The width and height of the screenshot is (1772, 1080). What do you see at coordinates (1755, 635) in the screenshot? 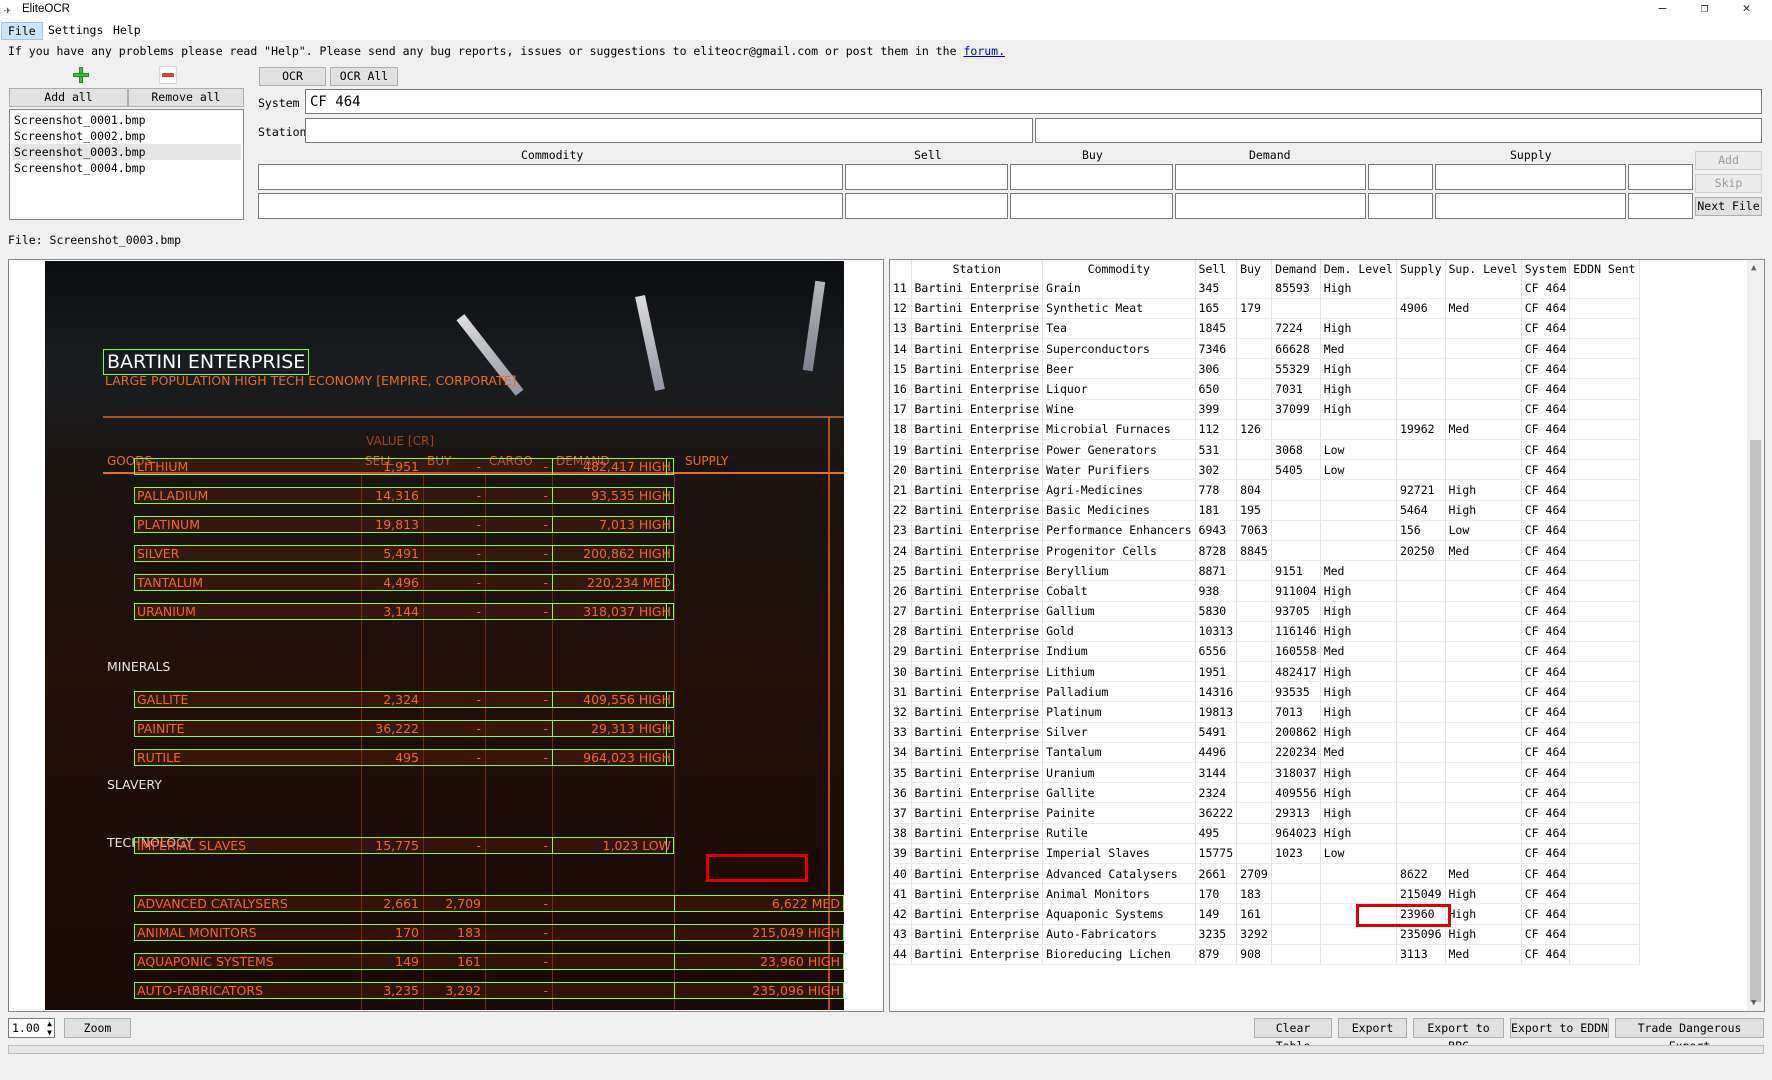
I see `table-scrollbar: ▲ ▼` at bounding box center [1755, 635].